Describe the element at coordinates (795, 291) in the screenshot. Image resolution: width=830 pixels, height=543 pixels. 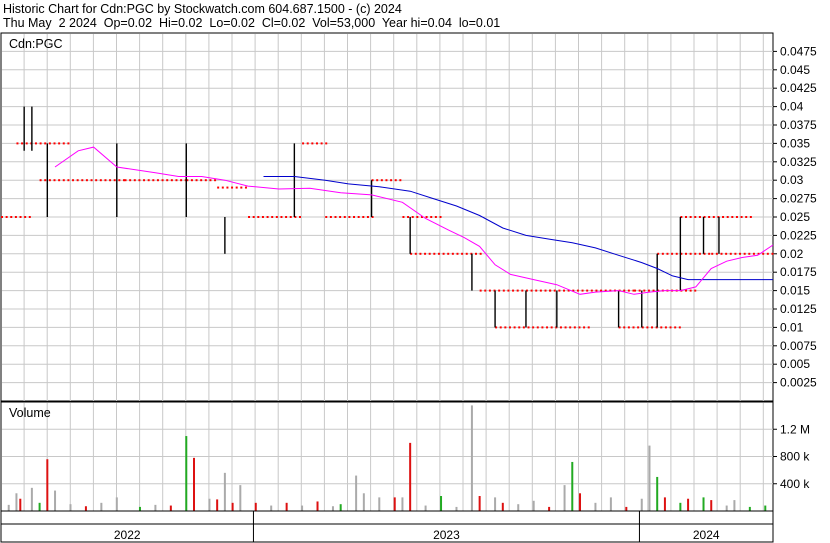
I see `price-y-tick-label: 0.015` at that location.